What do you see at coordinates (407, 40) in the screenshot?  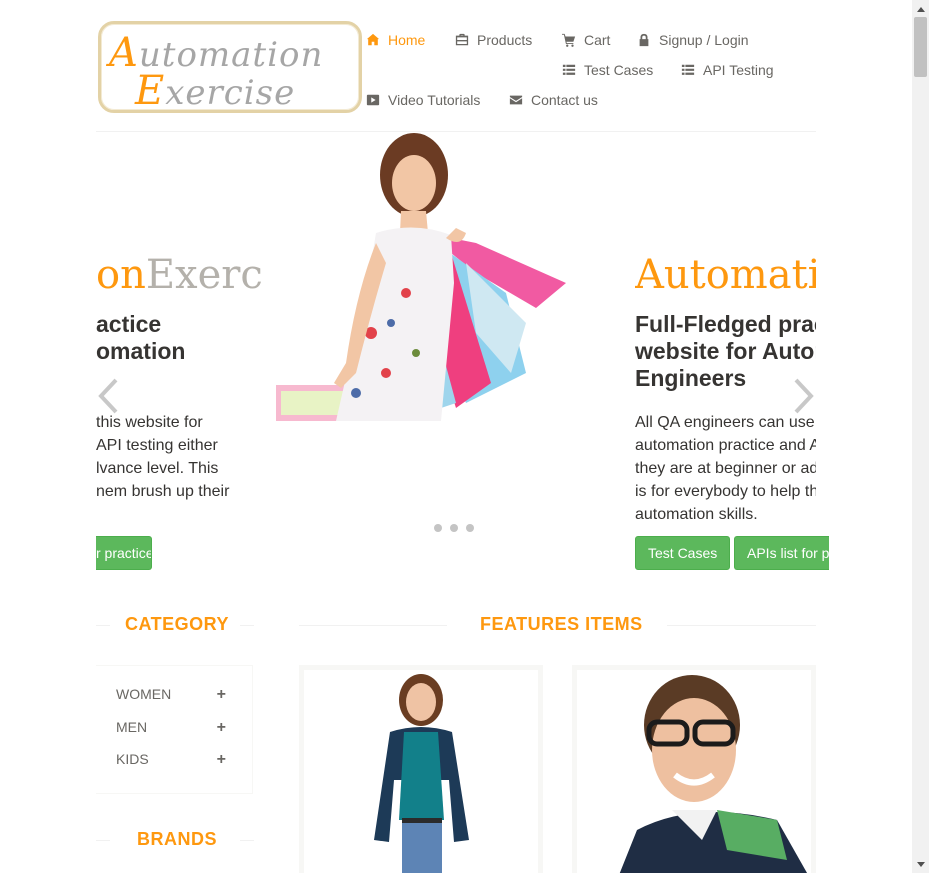 I see `nav-home-label: Home` at bounding box center [407, 40].